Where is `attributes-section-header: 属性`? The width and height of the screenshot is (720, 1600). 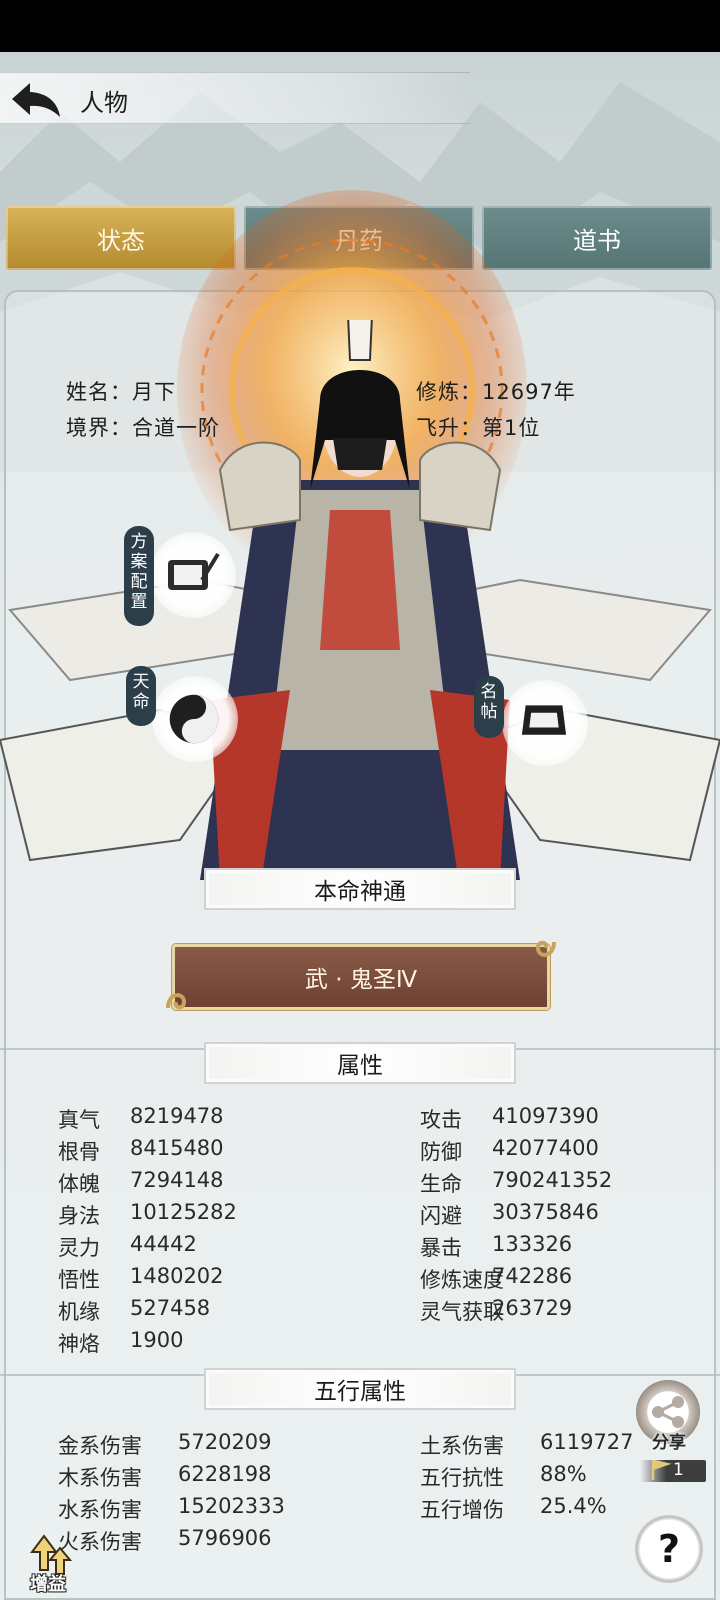
attributes-section-header: 属性 is located at coordinates (360, 1063).